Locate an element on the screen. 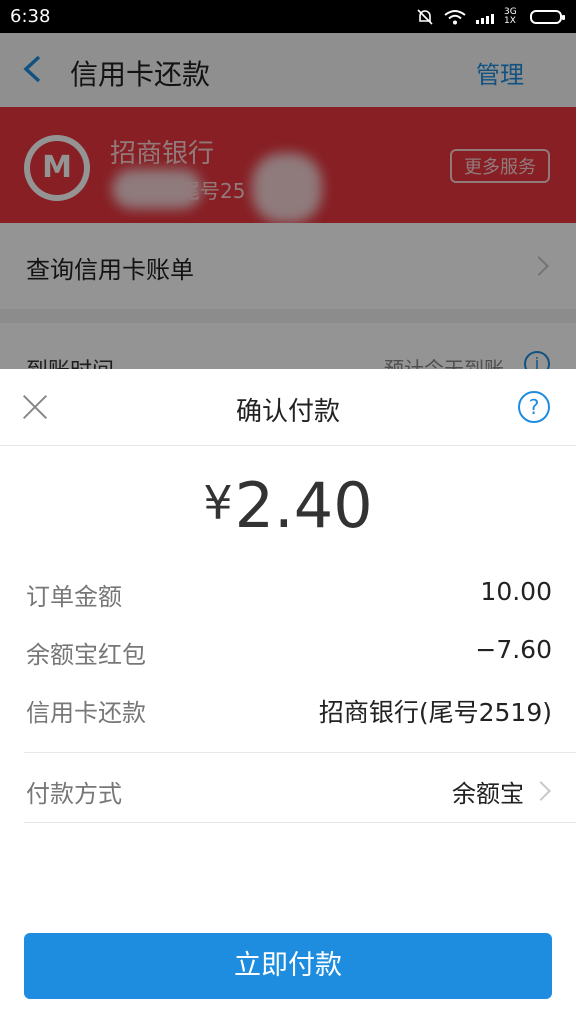 This screenshot has width=576, height=1024. currency-symbol: ¥ is located at coordinates (218, 503).